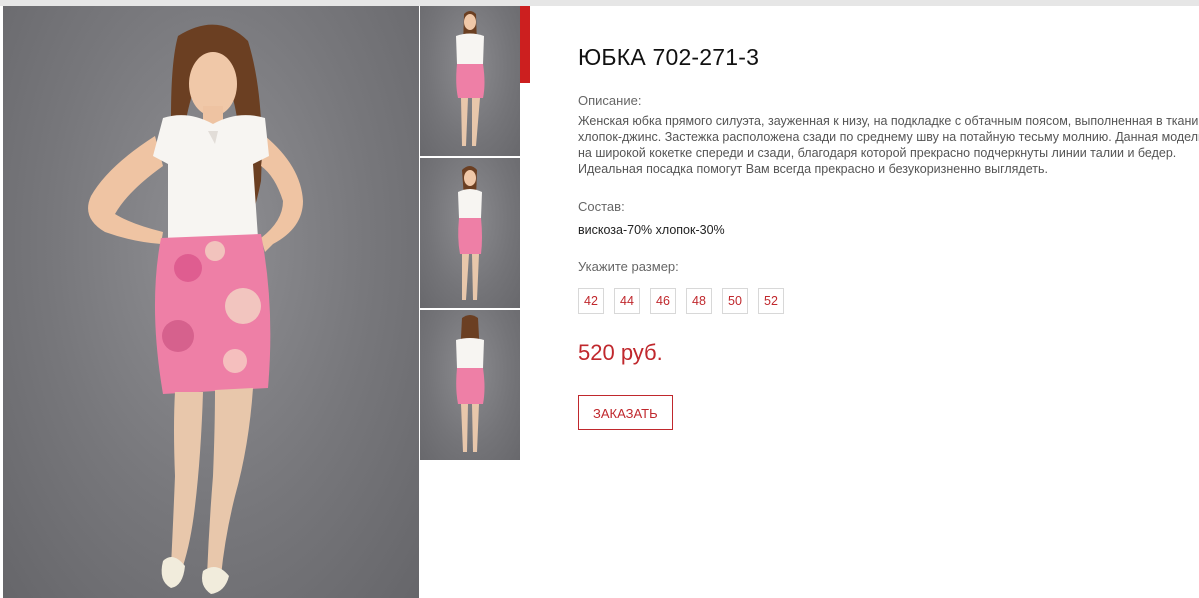  I want to click on thumbnail-side, so click(470, 233).